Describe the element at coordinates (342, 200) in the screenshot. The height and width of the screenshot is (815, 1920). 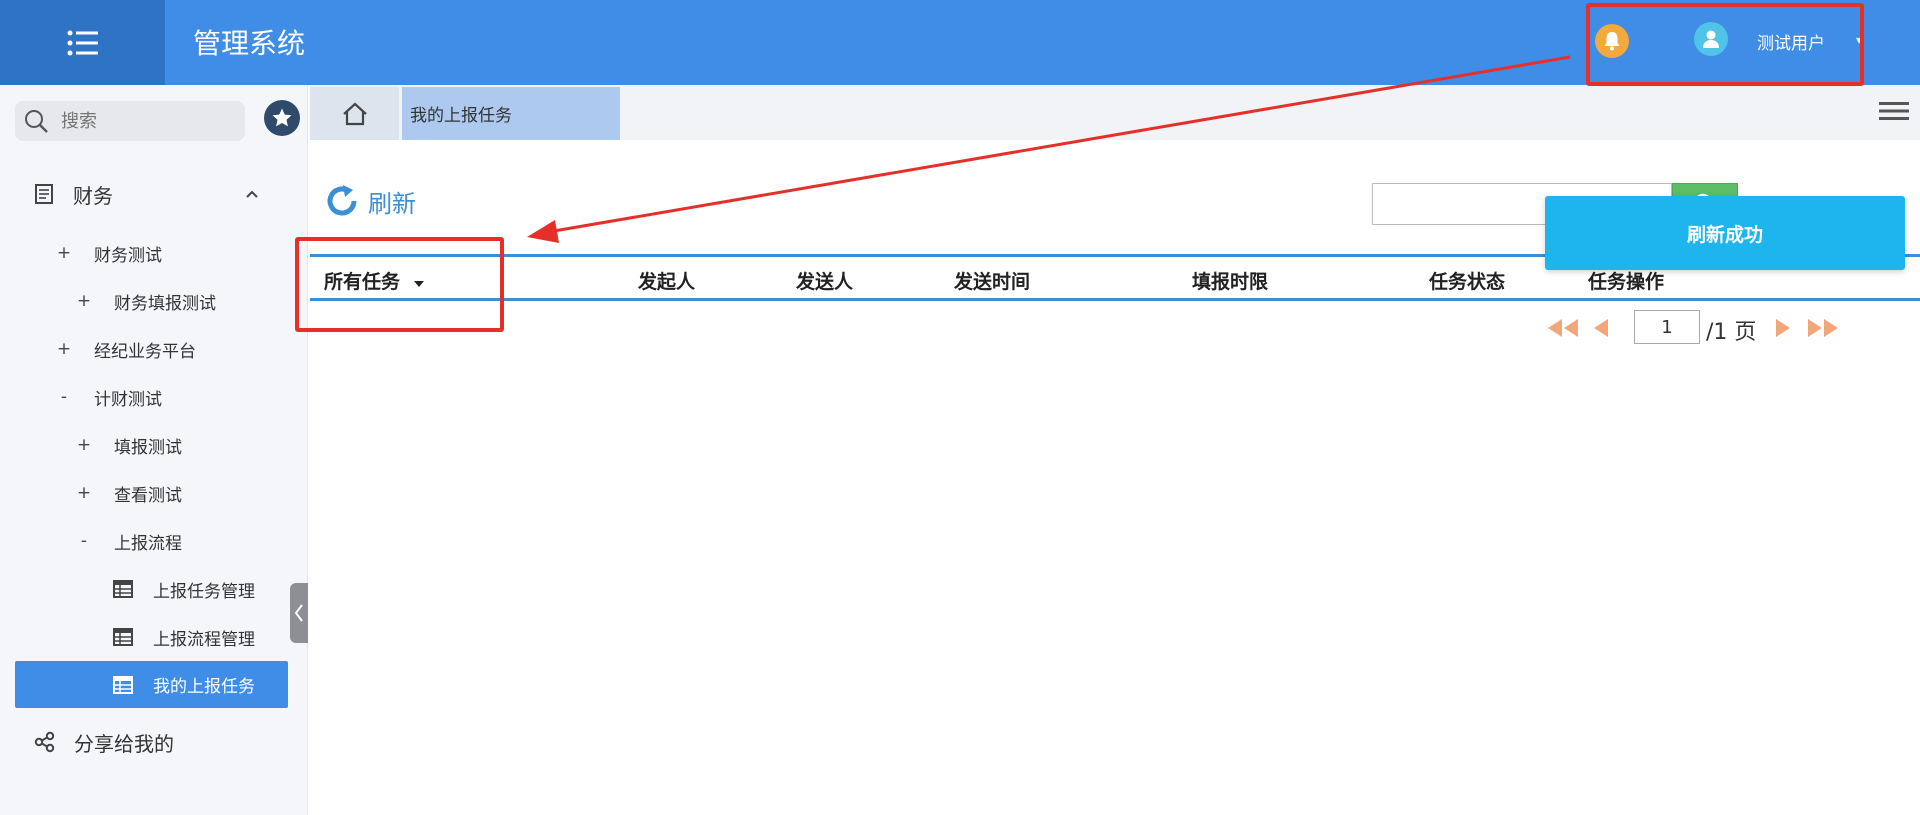
I see `refresh-icon` at that location.